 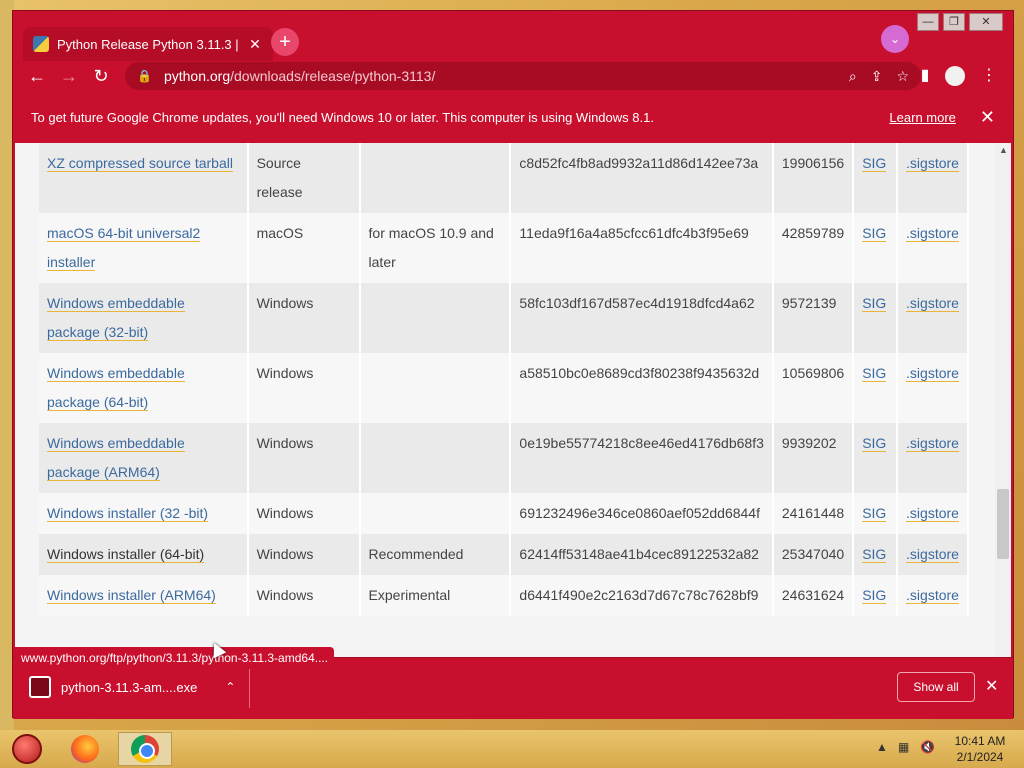 What do you see at coordinates (903, 747) in the screenshot?
I see `network-icon: ▦` at bounding box center [903, 747].